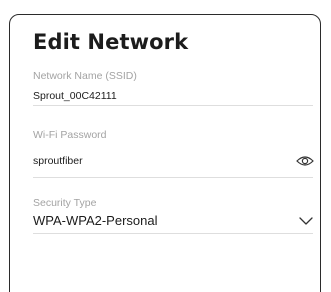 This screenshot has height=292, width=331. What do you see at coordinates (95, 220) in the screenshot?
I see `security-type-select: WPA-WPA2-Personal` at bounding box center [95, 220].